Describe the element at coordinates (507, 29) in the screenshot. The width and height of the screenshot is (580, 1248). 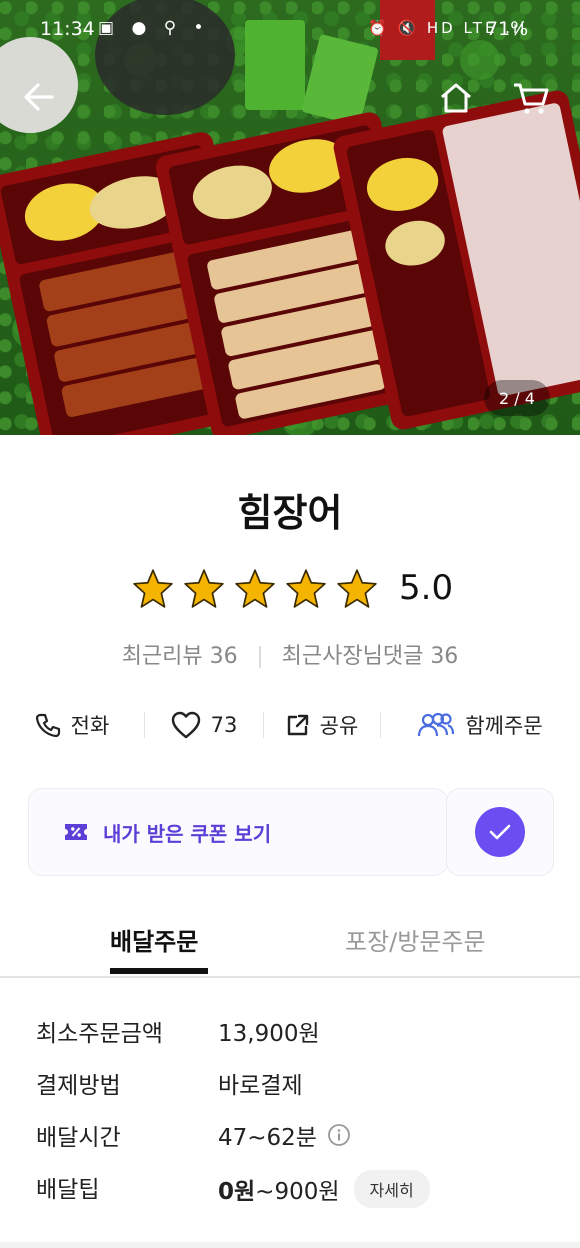
I see `battery-percent: 71%` at that location.